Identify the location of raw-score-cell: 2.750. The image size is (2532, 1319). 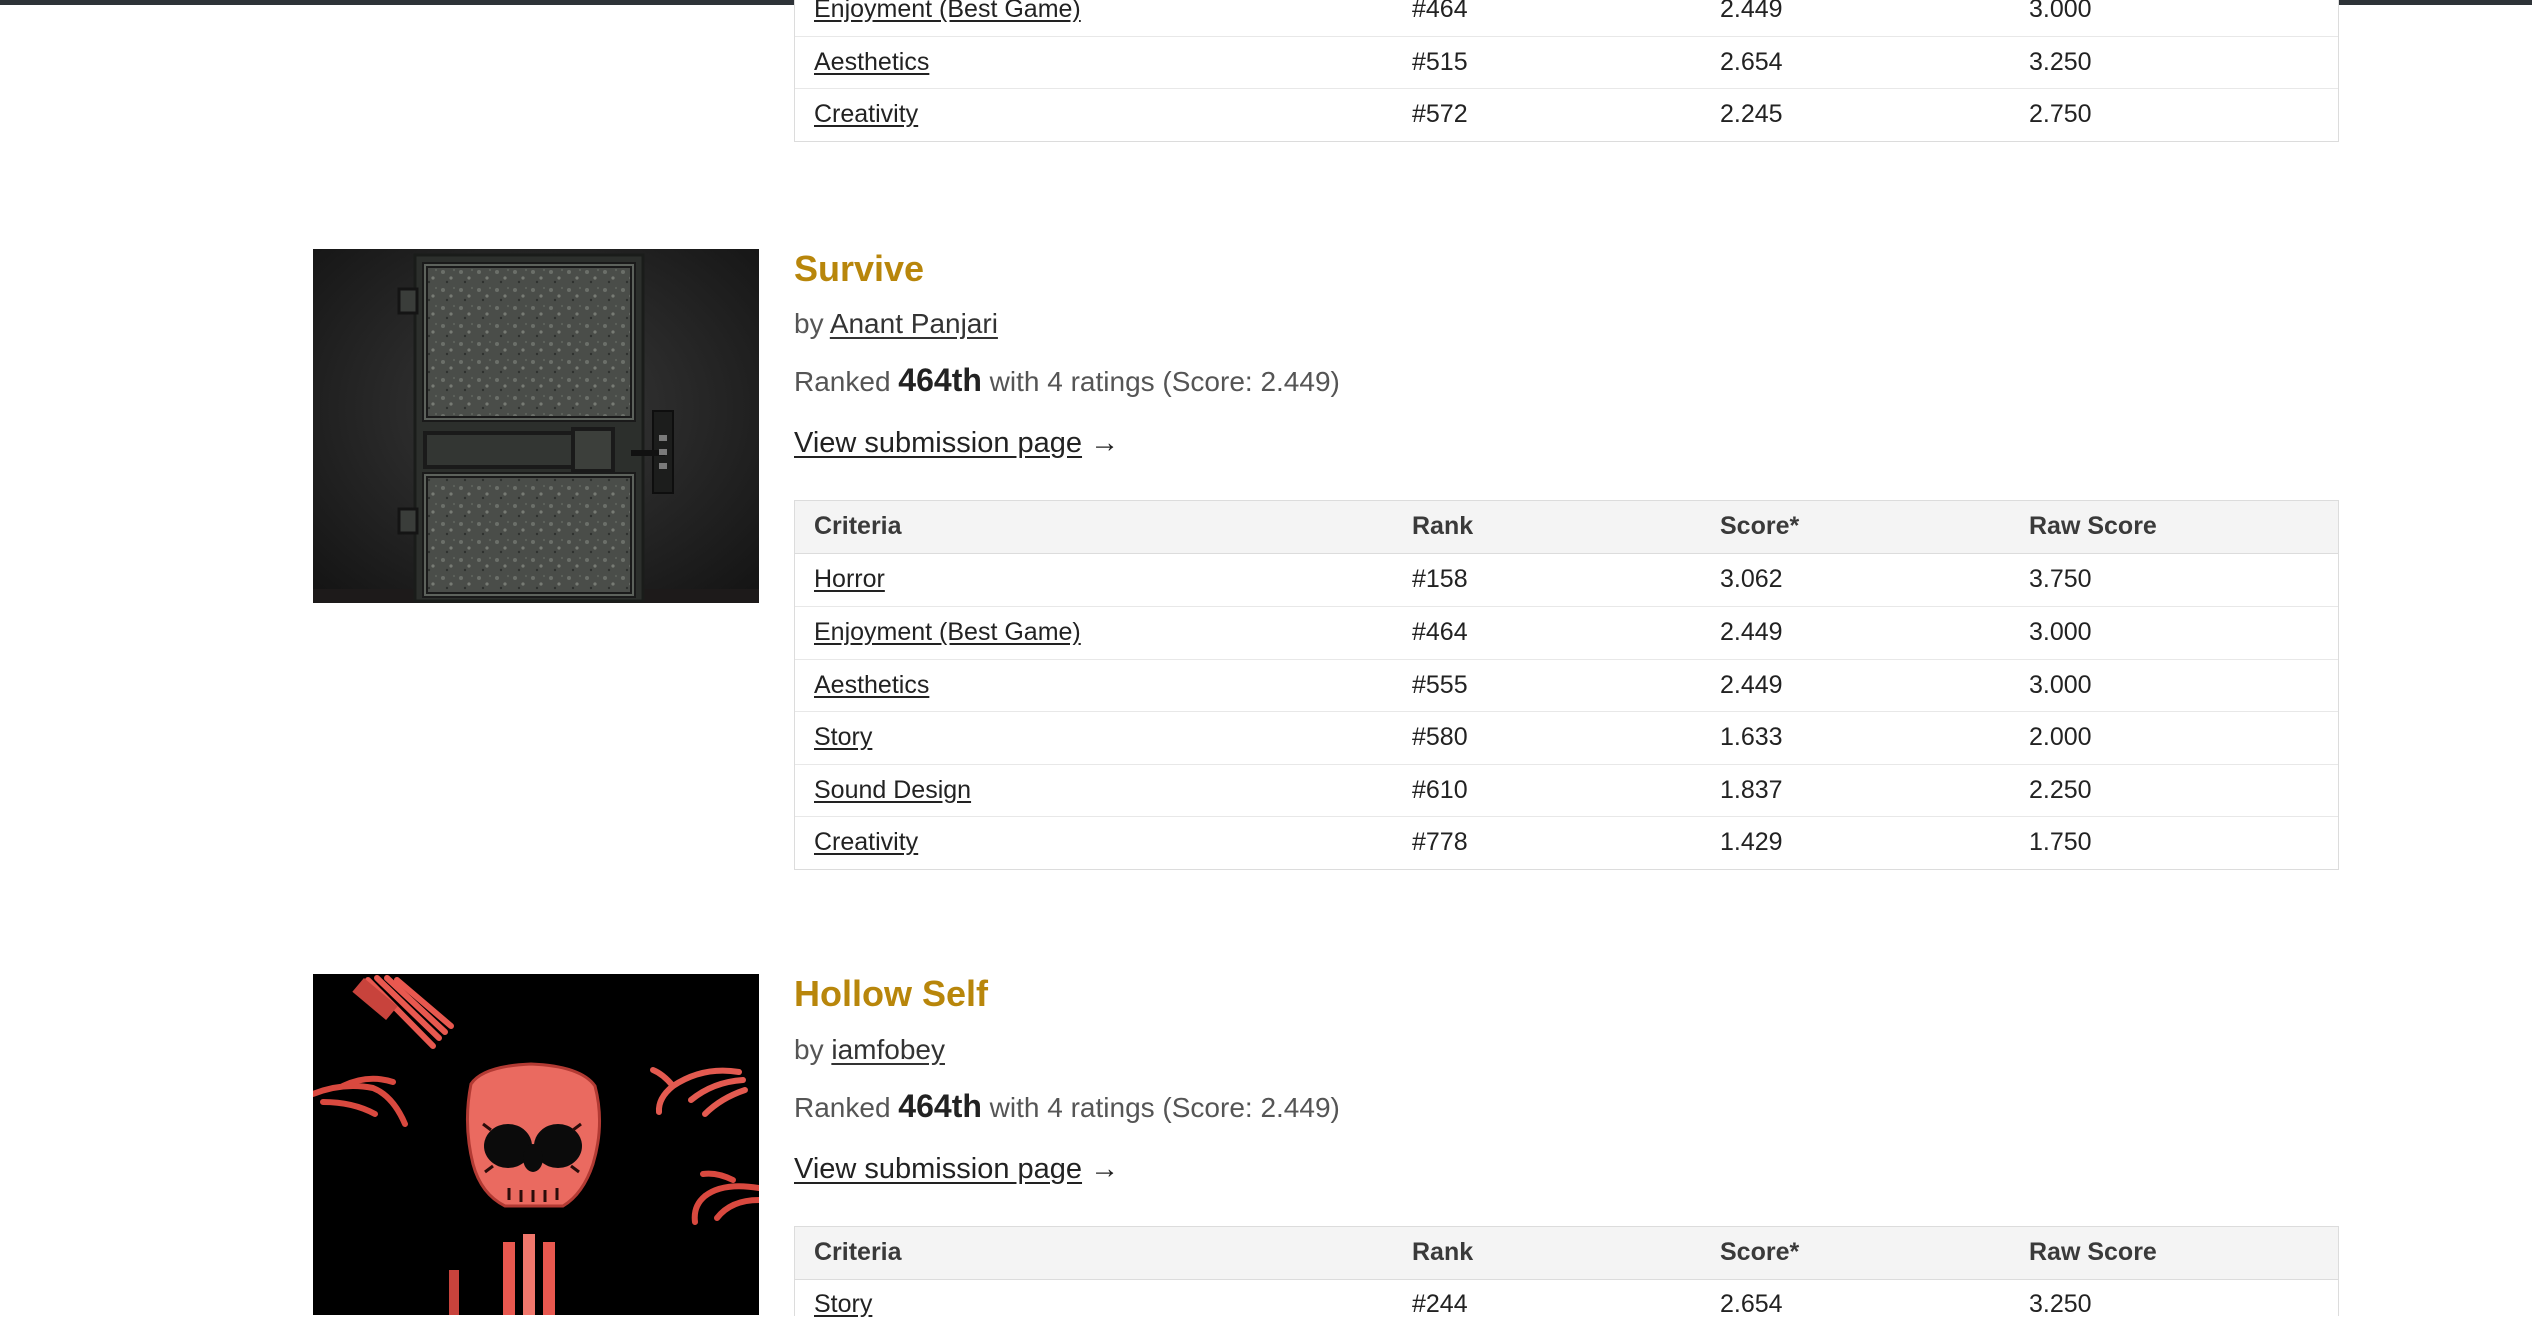
(2060, 114).